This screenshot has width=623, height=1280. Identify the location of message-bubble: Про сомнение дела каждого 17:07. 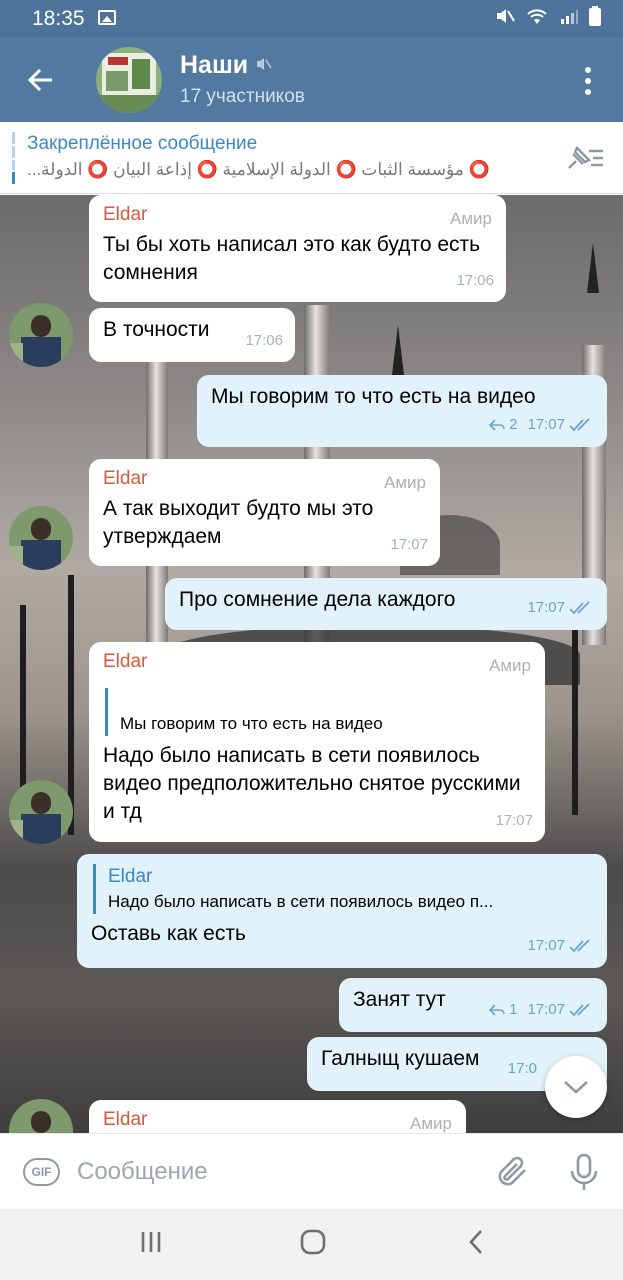
(386, 604).